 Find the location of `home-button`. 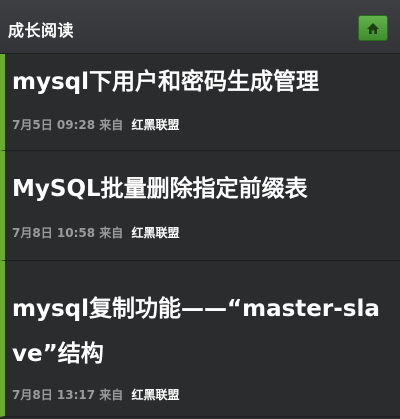

home-button is located at coordinates (373, 28).